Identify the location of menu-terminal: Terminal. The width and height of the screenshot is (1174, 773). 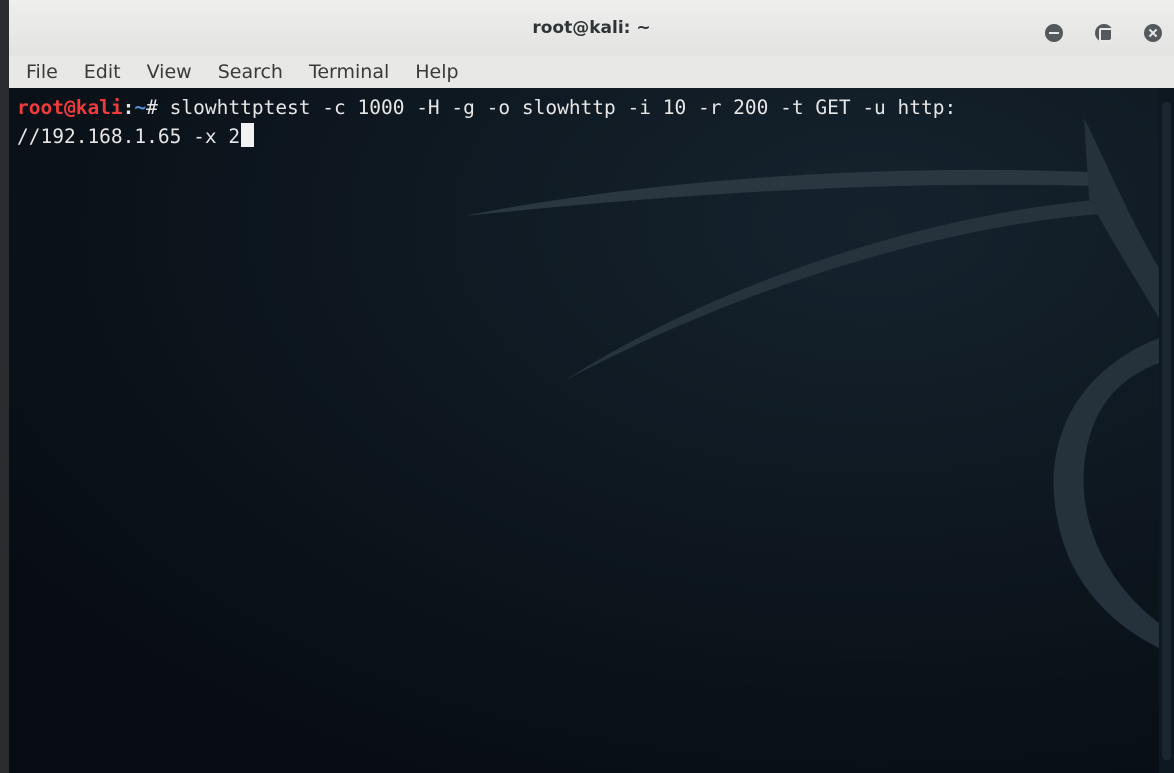
(349, 72).